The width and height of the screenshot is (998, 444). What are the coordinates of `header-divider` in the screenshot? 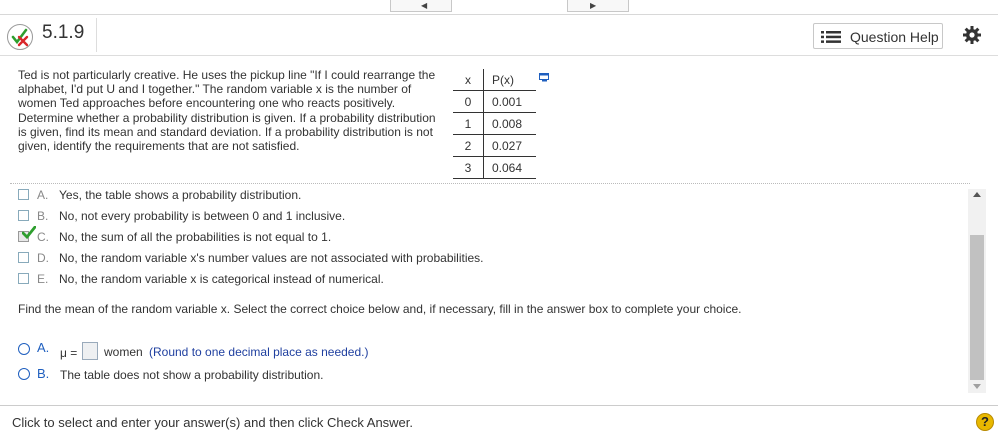 It's located at (96, 35).